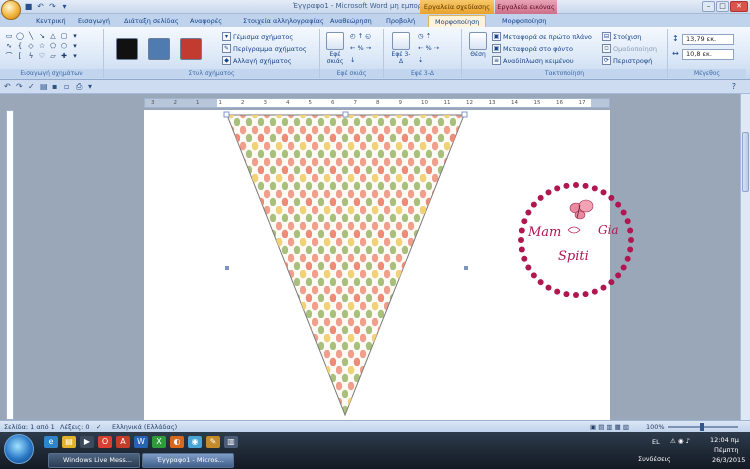  Describe the element at coordinates (75, 56) in the screenshot. I see `expand-gallery-icon: ▾` at that location.